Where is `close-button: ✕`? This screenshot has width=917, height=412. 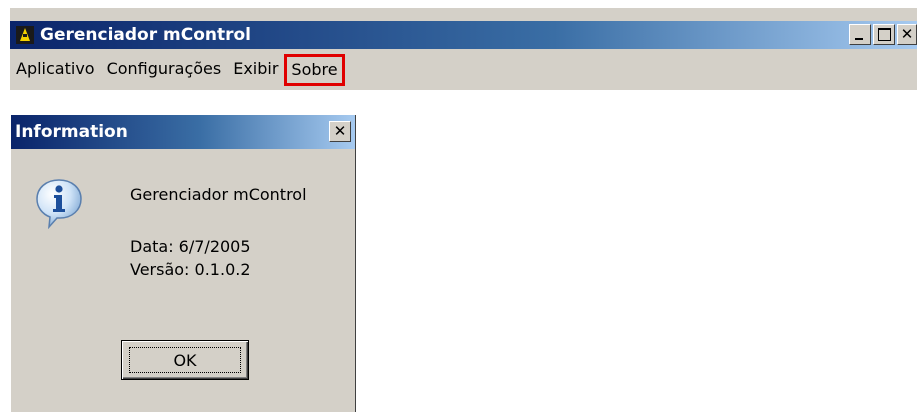 close-button: ✕ is located at coordinates (907, 34).